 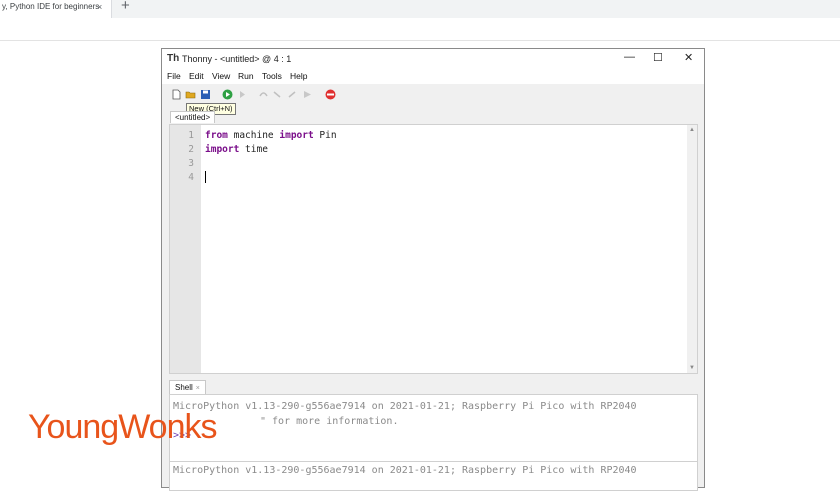 I want to click on line-number: 2, so click(x=191, y=149).